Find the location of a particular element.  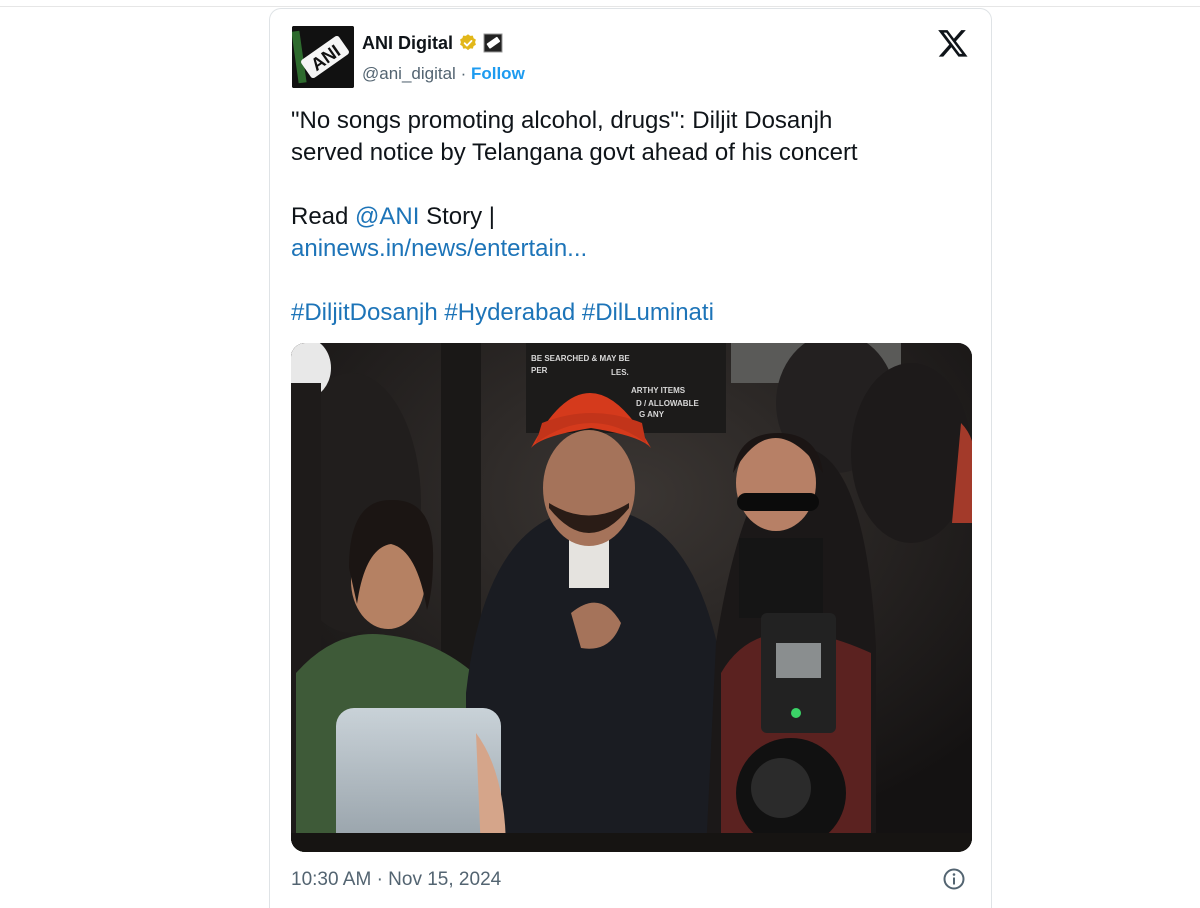

hashtag-link: #DiljitDosanjh is located at coordinates (364, 312).